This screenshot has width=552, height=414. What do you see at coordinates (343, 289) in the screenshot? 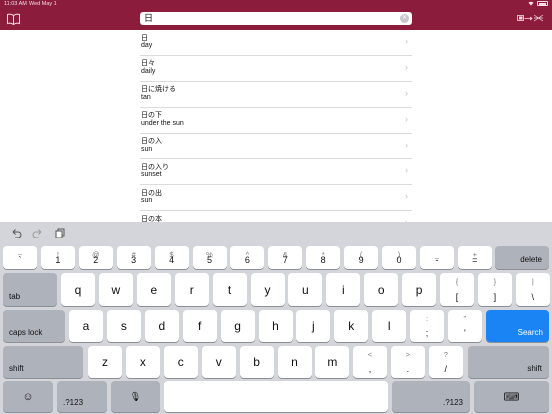
I see `key-i: i` at bounding box center [343, 289].